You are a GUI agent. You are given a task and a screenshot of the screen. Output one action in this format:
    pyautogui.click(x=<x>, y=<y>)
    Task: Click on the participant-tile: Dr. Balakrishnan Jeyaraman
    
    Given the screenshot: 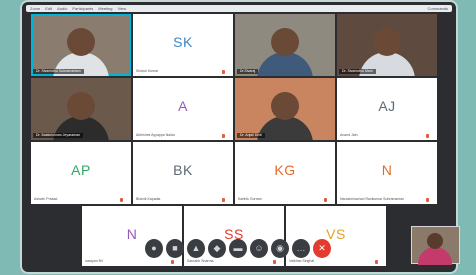 What is the action you would take?
    pyautogui.click(x=81, y=109)
    